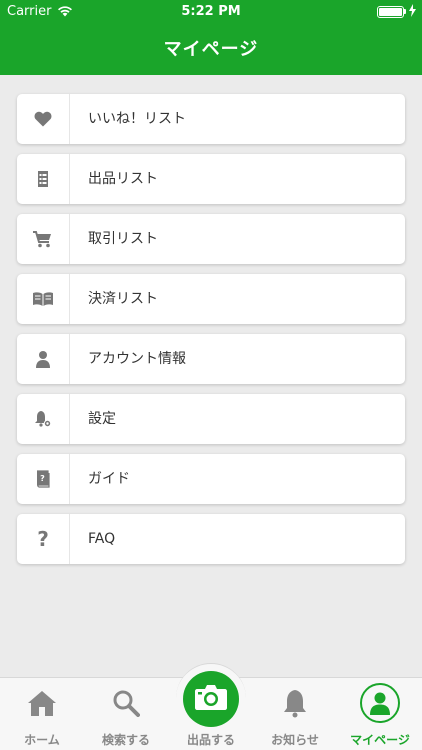 This screenshot has height=750, width=422. I want to click on tab-label: 出品する, so click(210, 740).